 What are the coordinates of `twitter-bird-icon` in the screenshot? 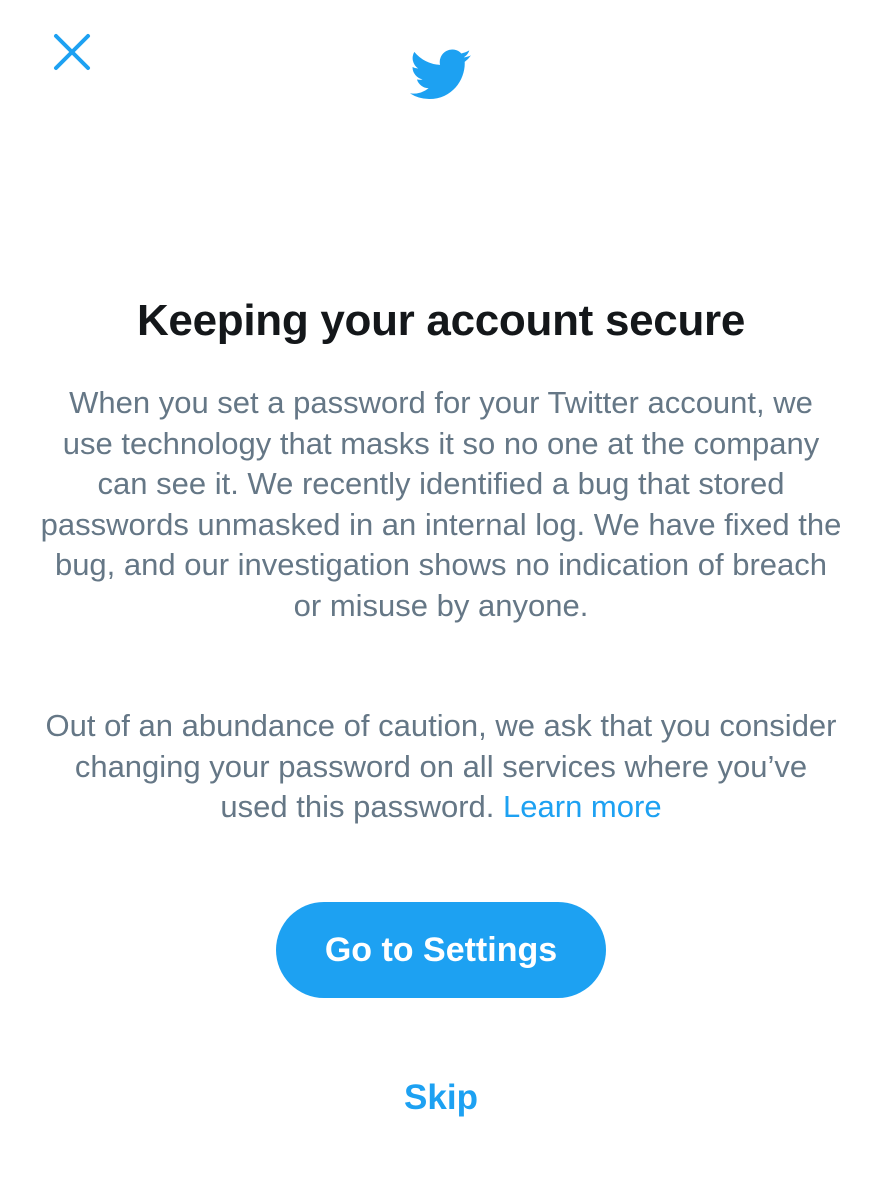 It's located at (440, 74).